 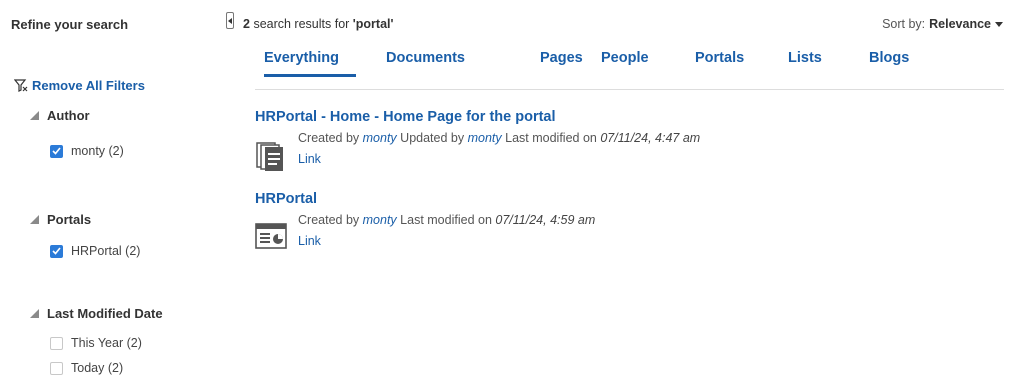 What do you see at coordinates (301, 24) in the screenshot?
I see `results-for-text: search results for` at bounding box center [301, 24].